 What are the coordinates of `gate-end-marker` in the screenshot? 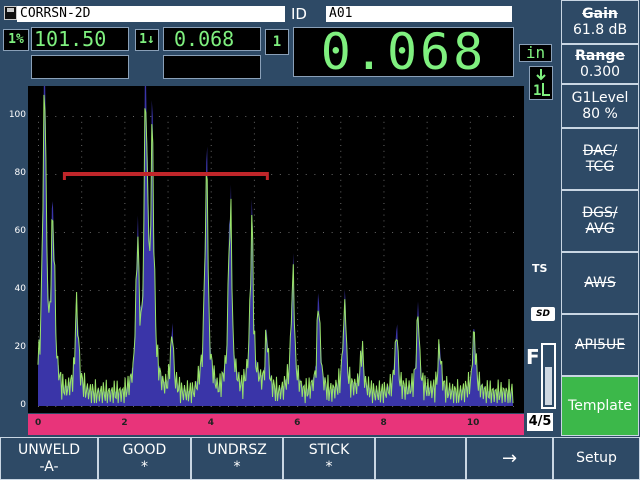 It's located at (267, 176).